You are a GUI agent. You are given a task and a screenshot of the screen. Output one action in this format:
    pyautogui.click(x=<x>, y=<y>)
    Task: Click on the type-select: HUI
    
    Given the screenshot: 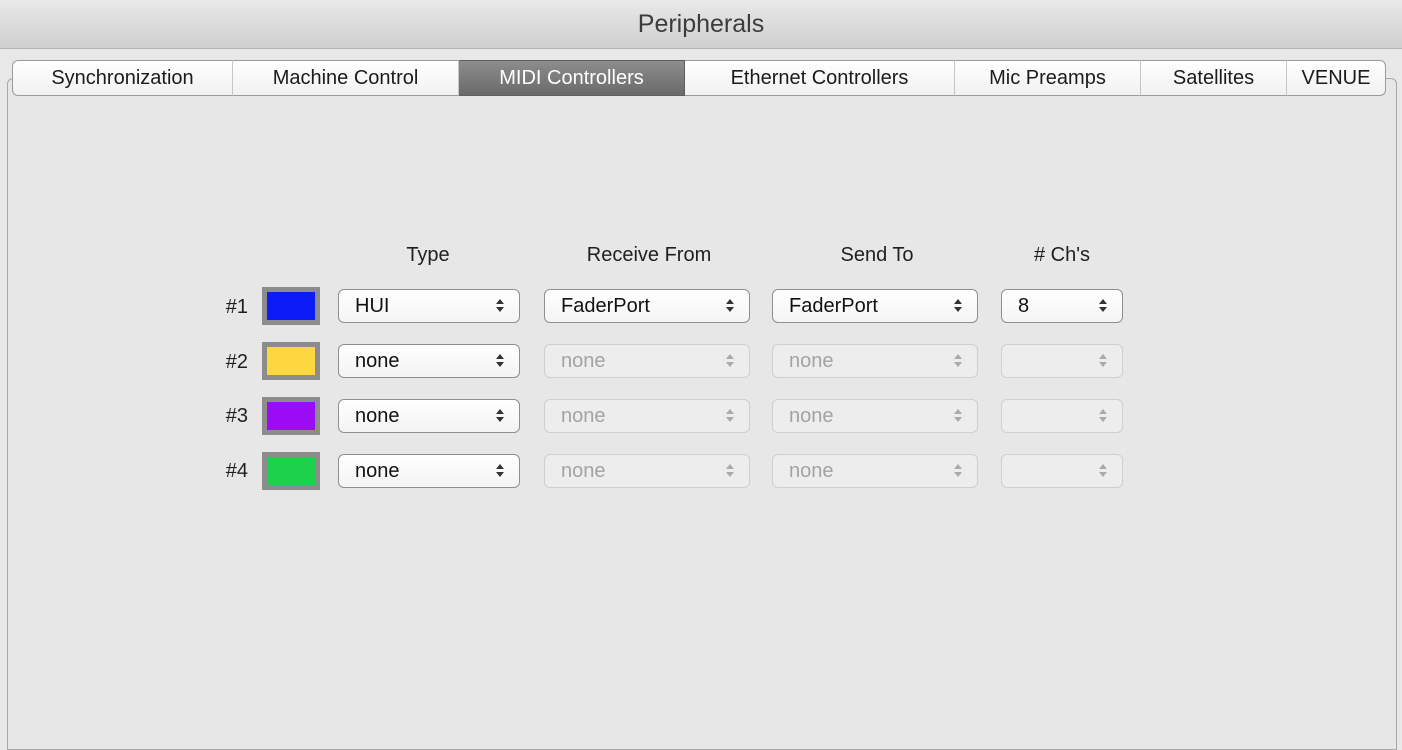 What is the action you would take?
    pyautogui.click(x=429, y=306)
    